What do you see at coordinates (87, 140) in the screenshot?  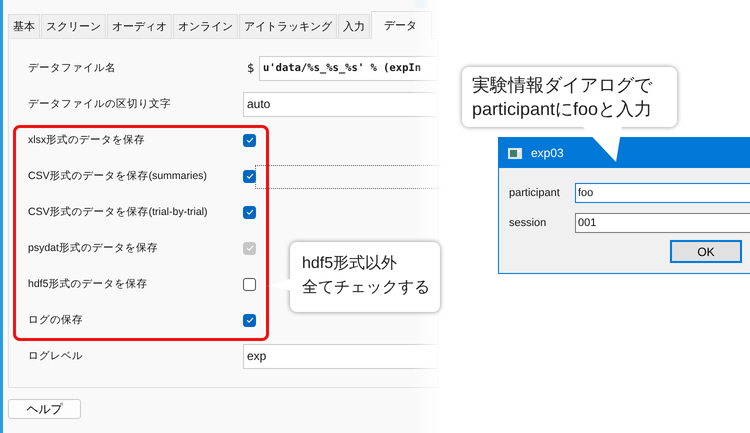 I see `setting-label: xlsx形式のデータを保存` at bounding box center [87, 140].